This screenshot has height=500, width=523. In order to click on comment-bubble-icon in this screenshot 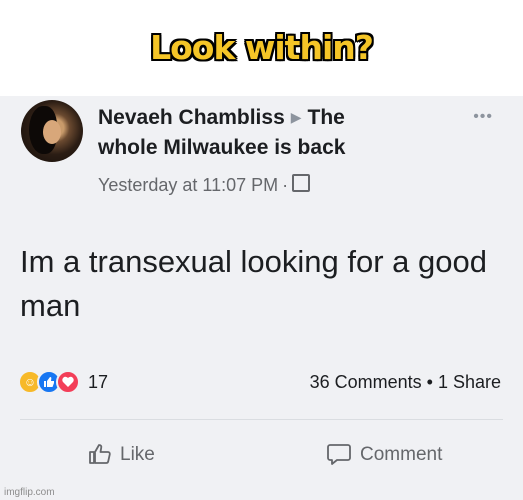, I will do `click(339, 454)`.